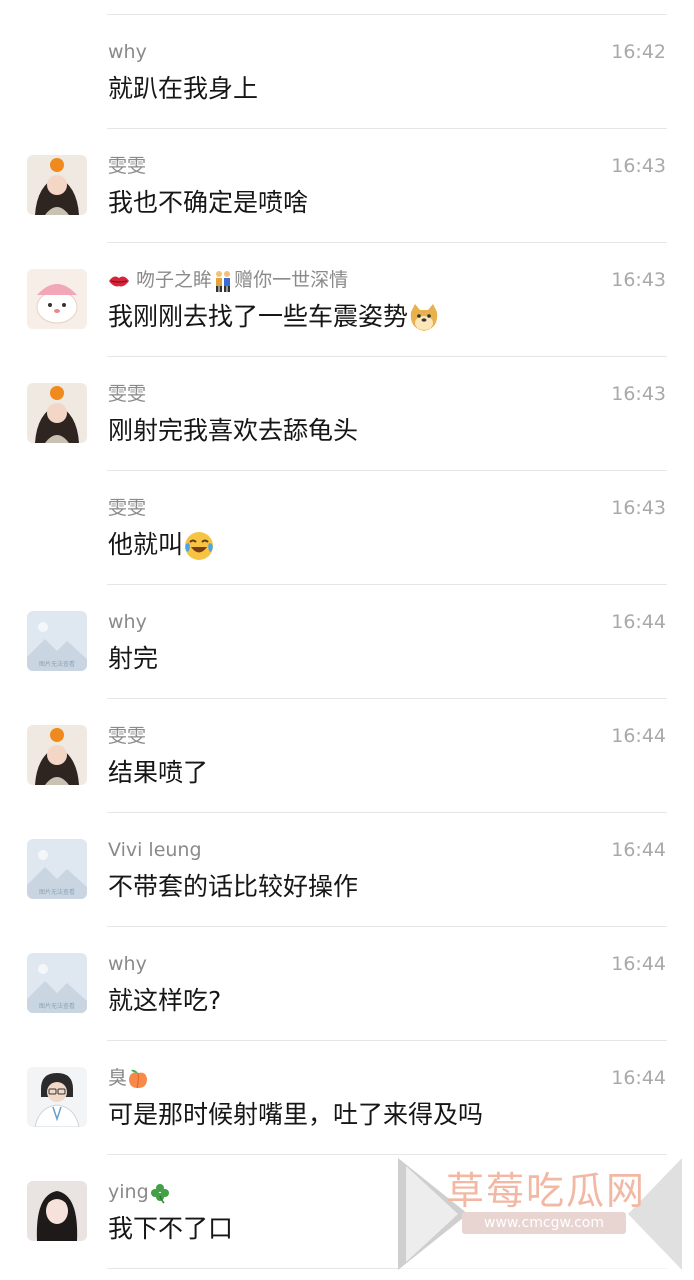 This screenshot has width=694, height=1280. What do you see at coordinates (347, 1098) in the screenshot?
I see `message-row: 臭 16:44 可是那时候射嘴里，吐了来得及吗` at bounding box center [347, 1098].